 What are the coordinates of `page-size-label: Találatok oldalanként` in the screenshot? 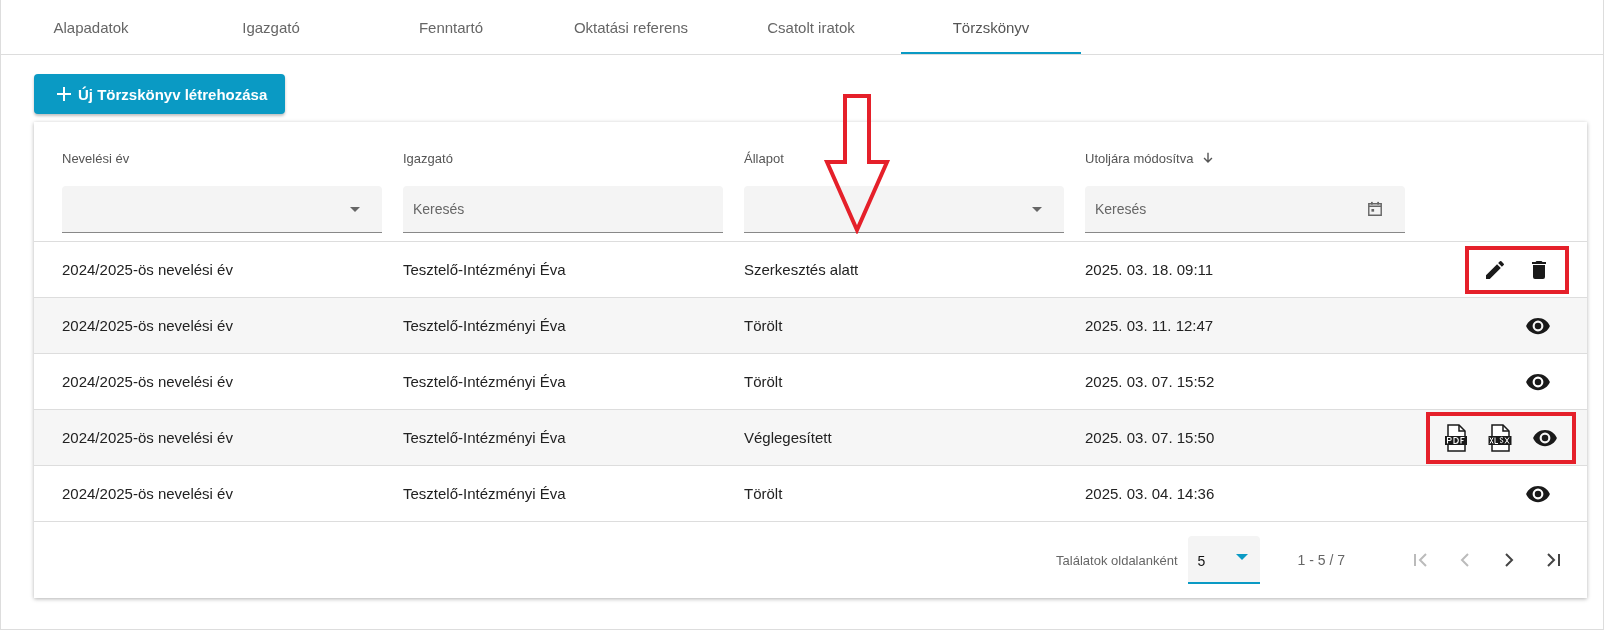 It's located at (1117, 560).